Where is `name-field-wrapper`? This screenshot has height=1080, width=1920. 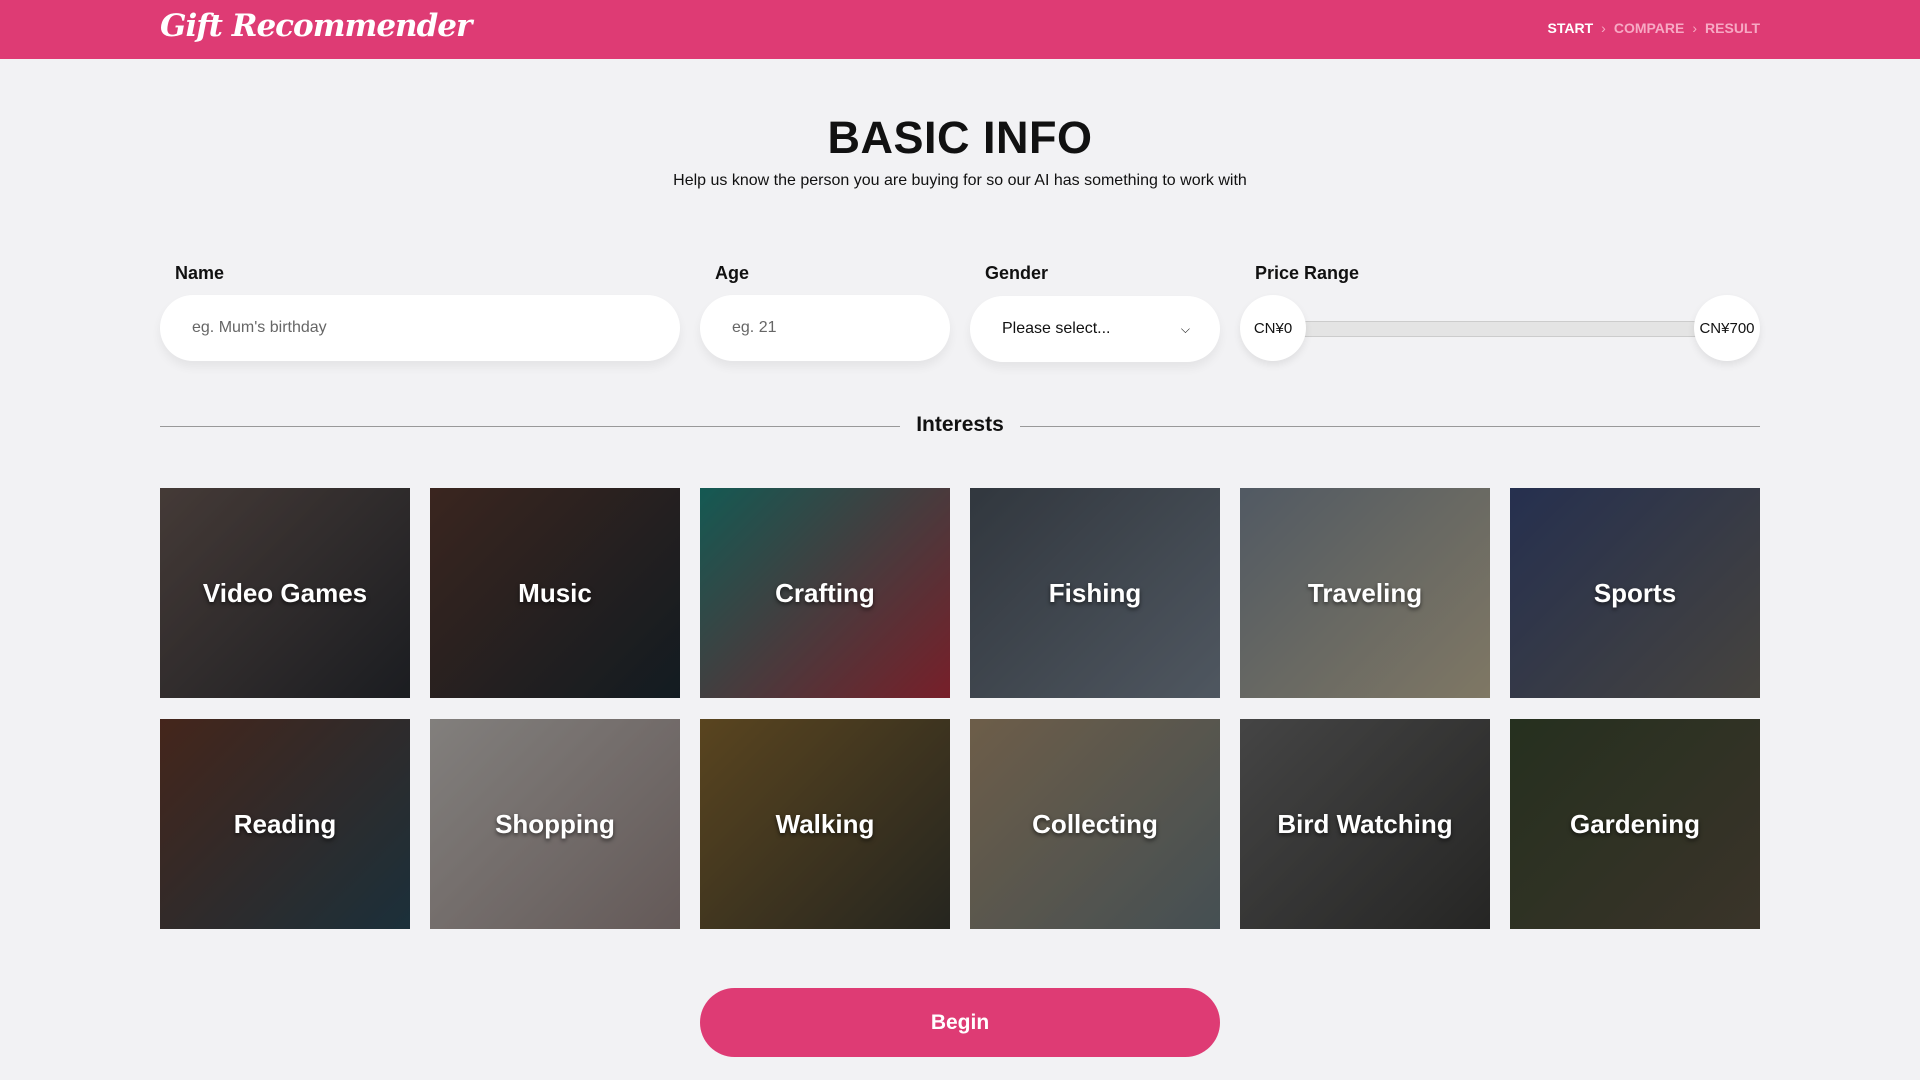
name-field-wrapper is located at coordinates (420, 328).